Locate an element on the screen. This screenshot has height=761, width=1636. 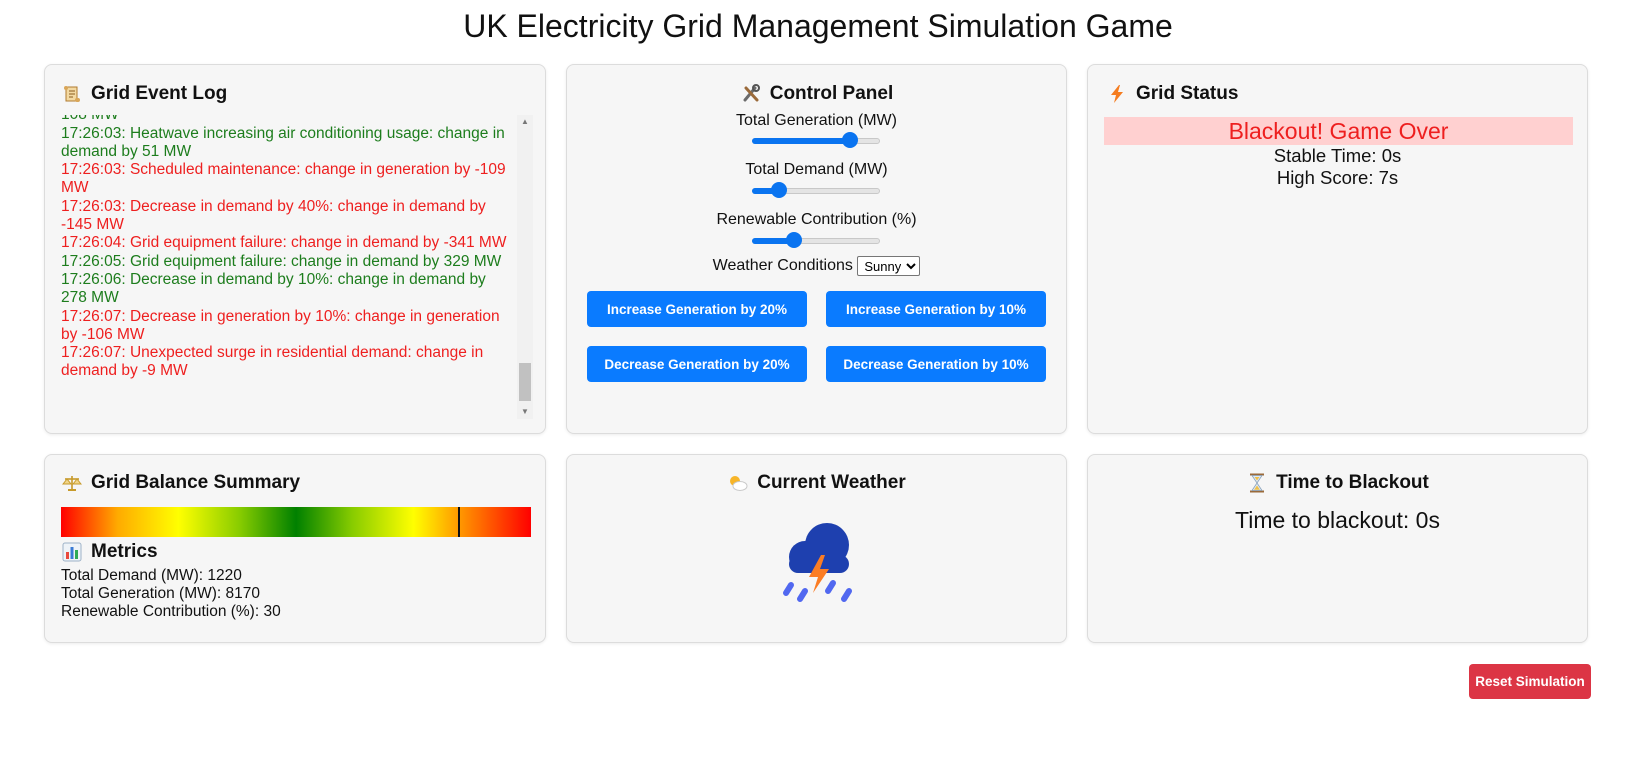
reset-simulation-button: Reset Simulation is located at coordinates (1530, 681).